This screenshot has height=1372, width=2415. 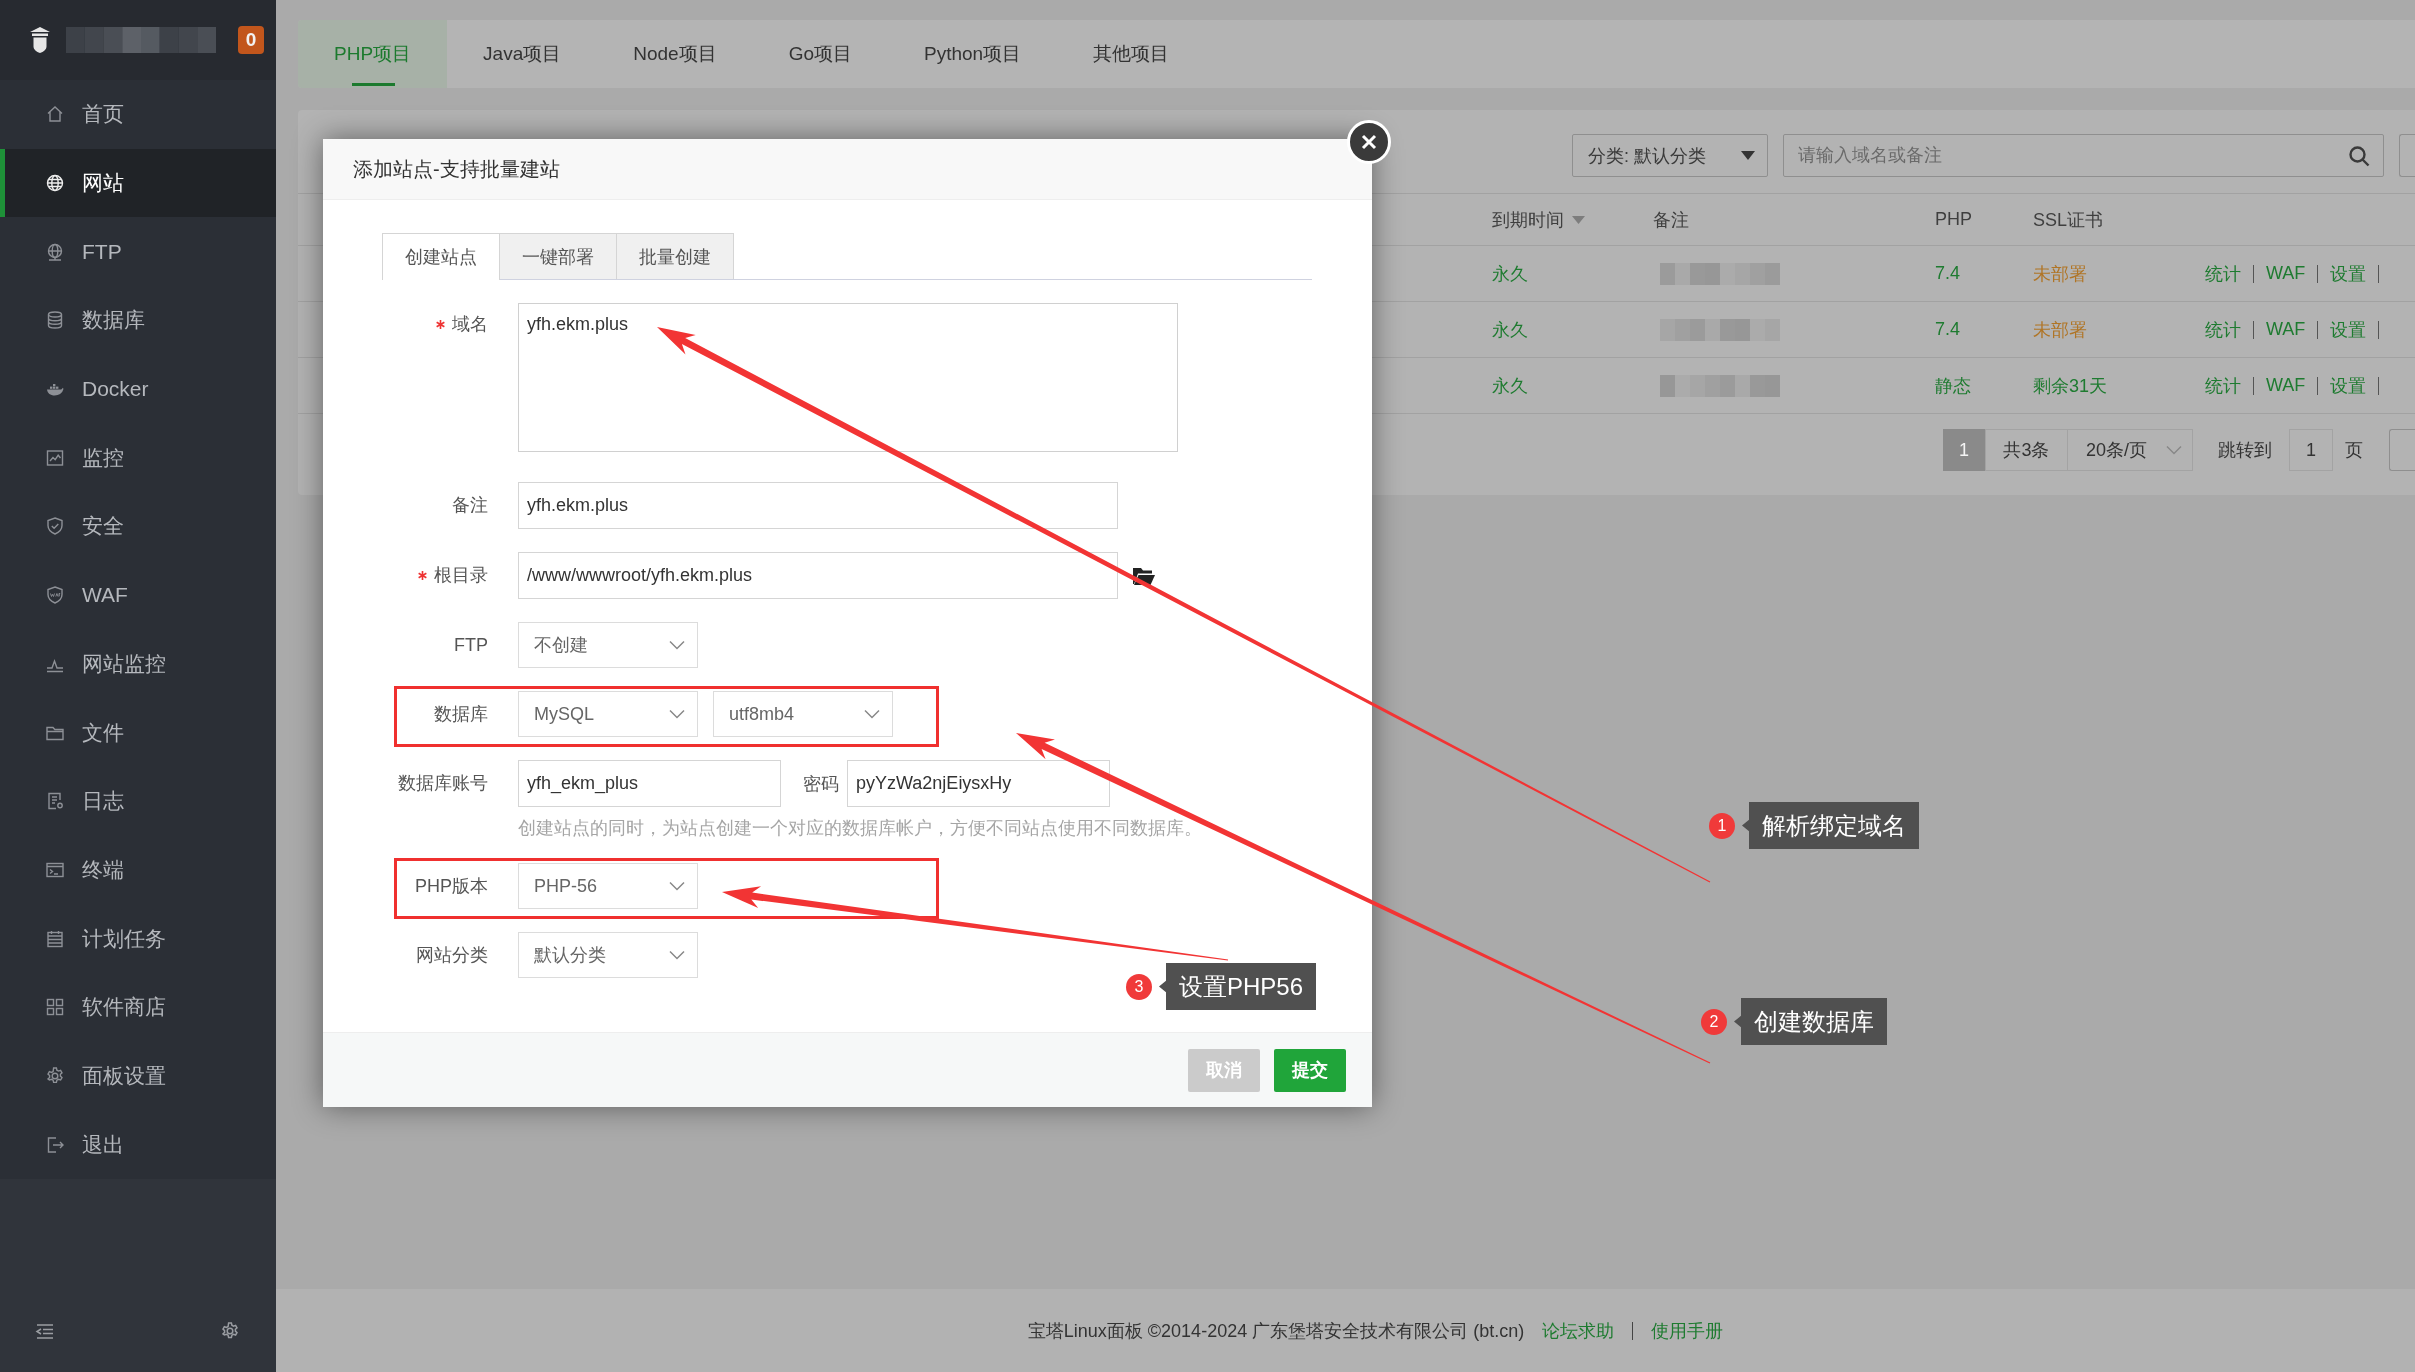 I want to click on app-grid-icon, so click(x=55, y=1007).